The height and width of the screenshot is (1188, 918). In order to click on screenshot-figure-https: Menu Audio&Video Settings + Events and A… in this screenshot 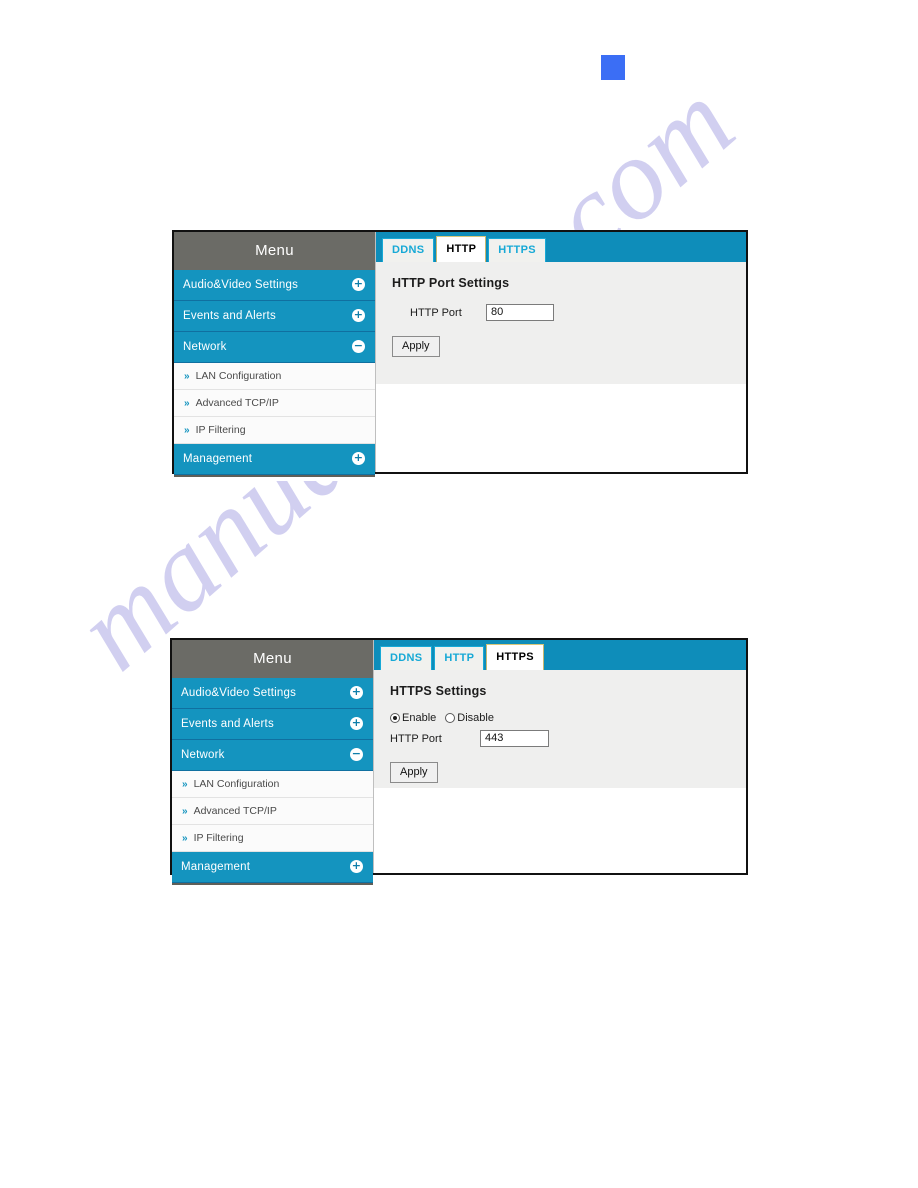, I will do `click(459, 763)`.